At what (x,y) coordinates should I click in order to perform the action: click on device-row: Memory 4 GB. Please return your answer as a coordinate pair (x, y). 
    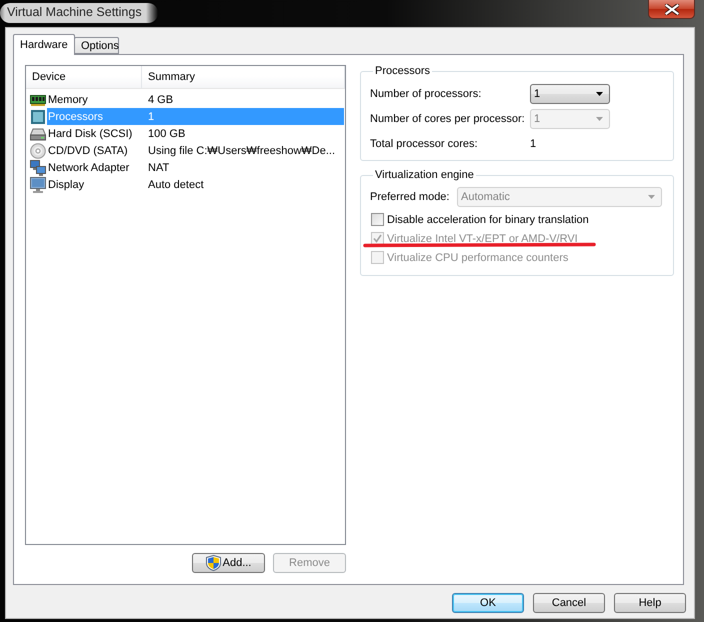
    Looking at the image, I should click on (195, 99).